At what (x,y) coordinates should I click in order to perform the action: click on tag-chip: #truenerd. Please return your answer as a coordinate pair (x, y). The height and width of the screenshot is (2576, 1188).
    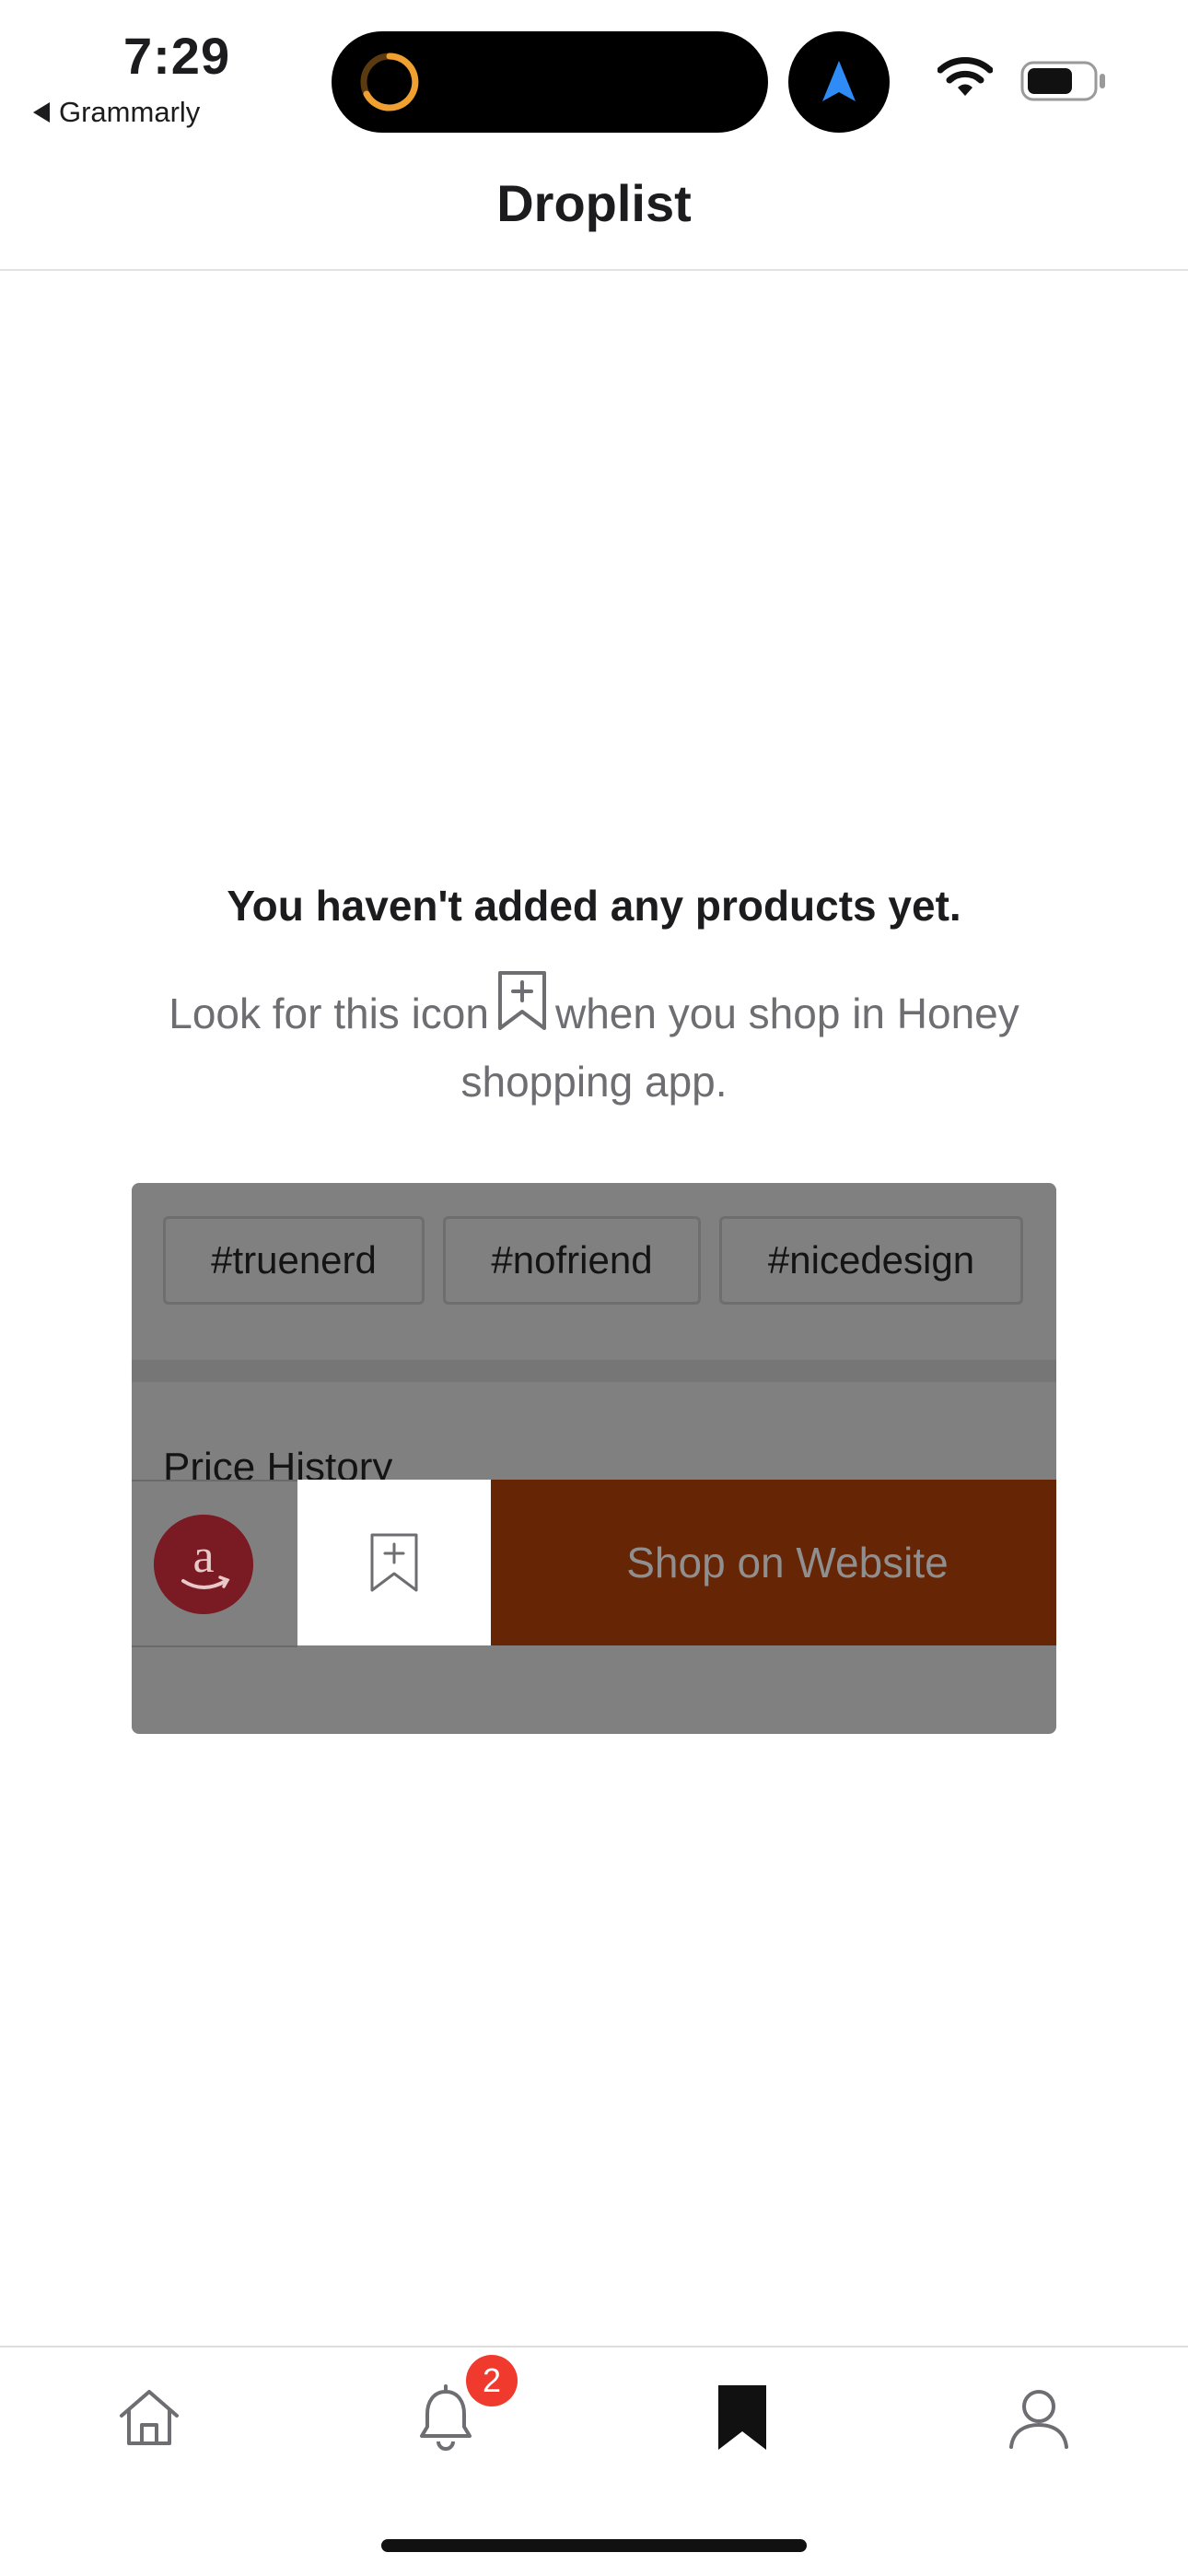
    Looking at the image, I should click on (294, 1260).